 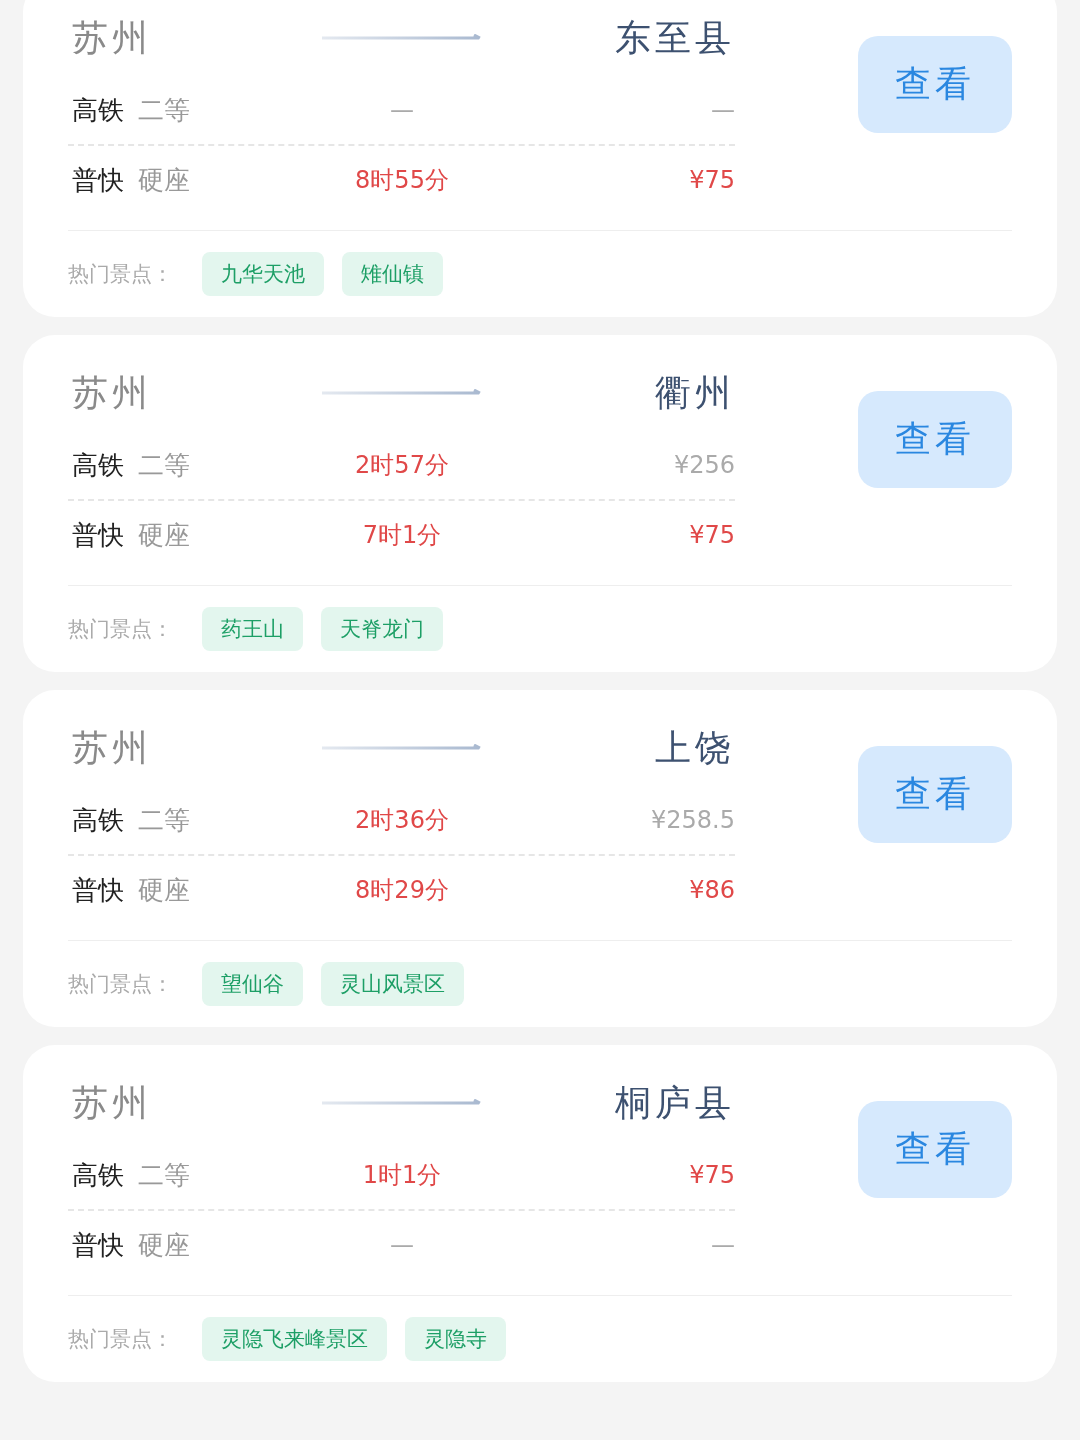 I want to click on spot-tag: 雉仙镇, so click(x=392, y=274).